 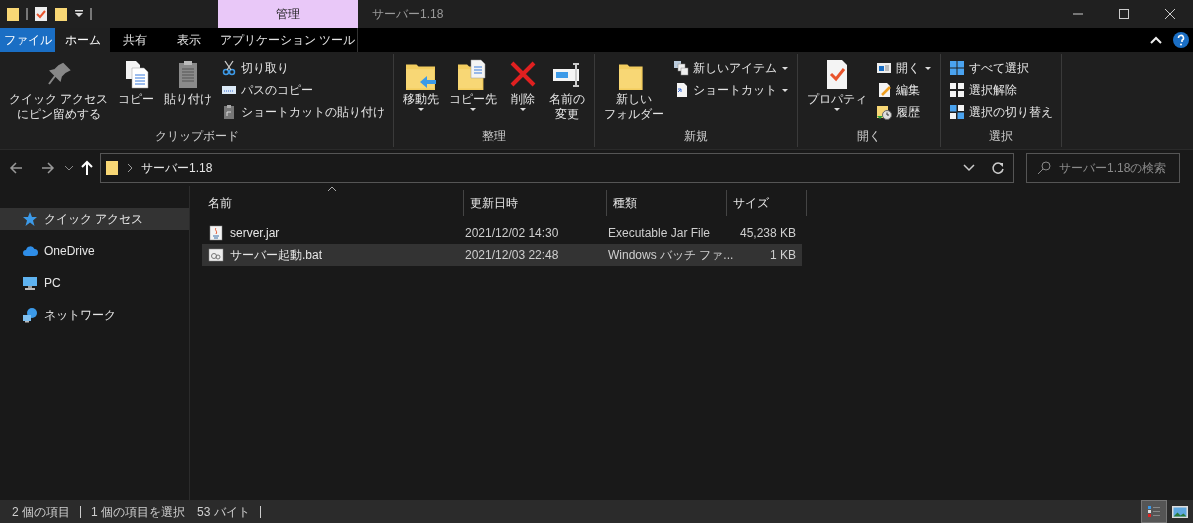 I want to click on file-row: server.jar 2021/12/02 14:30 Executable Jar File 45,238 KB, so click(x=502, y=233).